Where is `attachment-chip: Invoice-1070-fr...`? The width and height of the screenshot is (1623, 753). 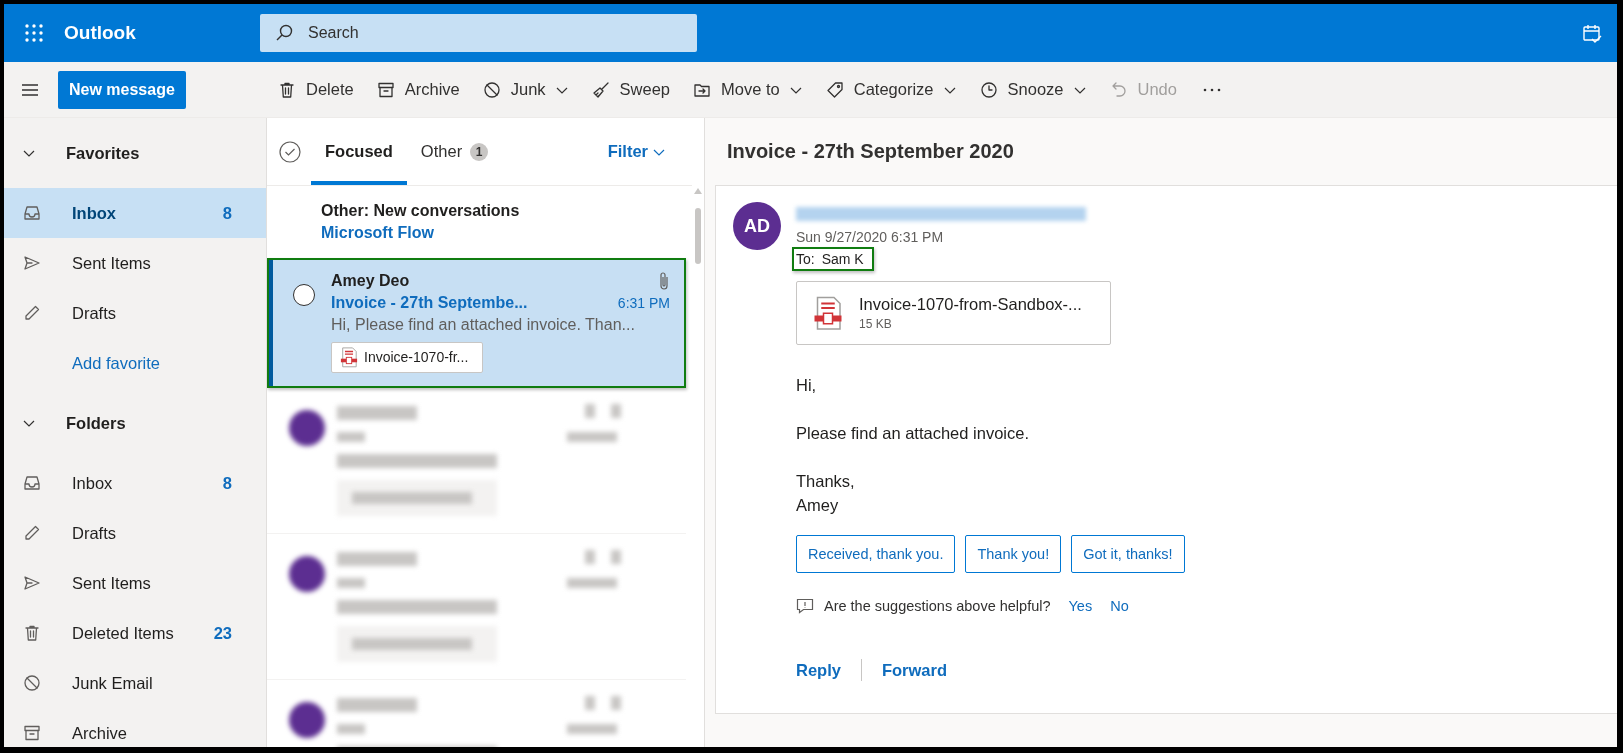 attachment-chip: Invoice-1070-fr... is located at coordinates (407, 357).